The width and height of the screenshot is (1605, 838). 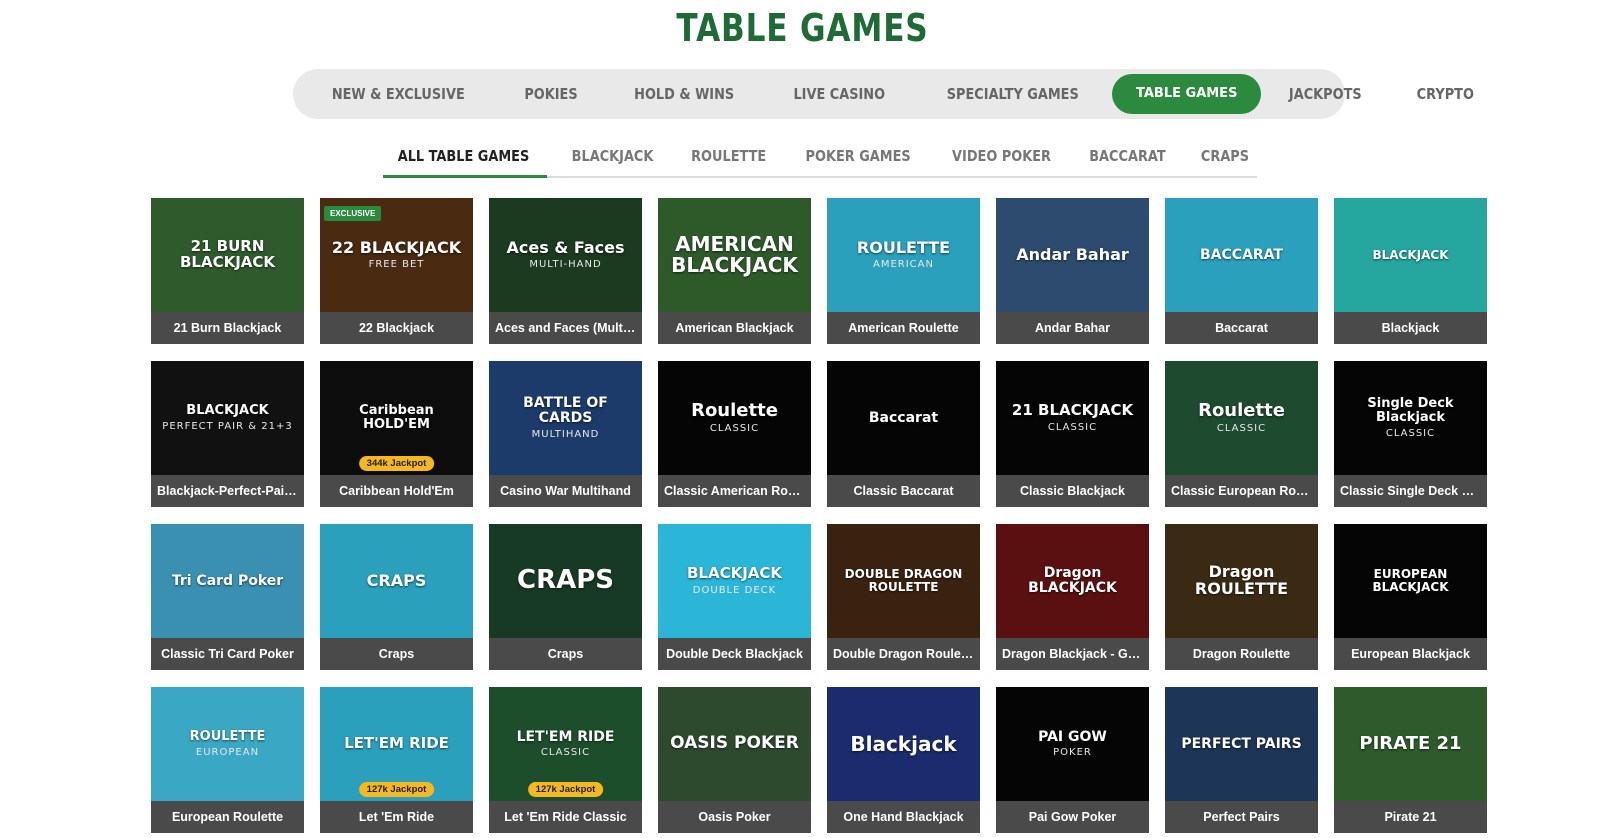 I want to click on game-thumbnail: BACCARAT, so click(x=1241, y=255).